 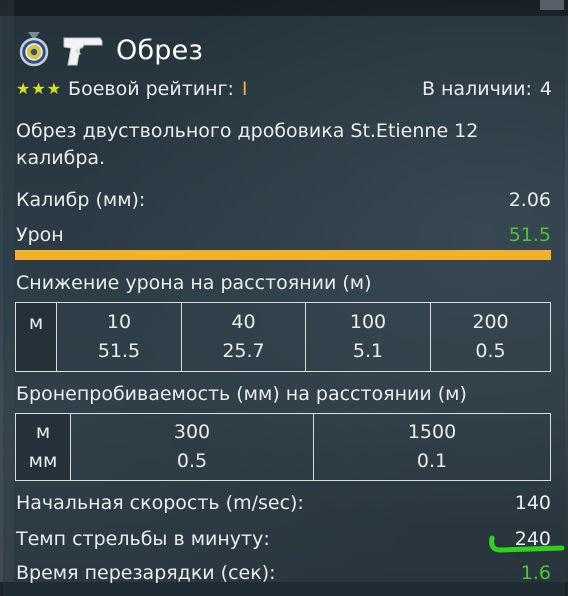 I want to click on top-strip, so click(x=284, y=8).